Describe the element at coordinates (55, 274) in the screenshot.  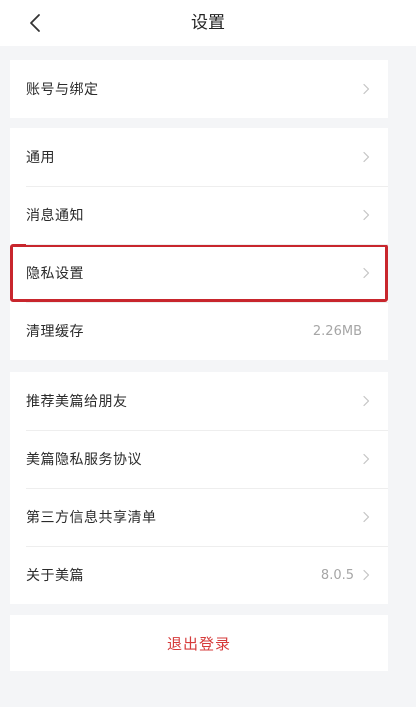
I see `settings-item-label: 隐私设置` at that location.